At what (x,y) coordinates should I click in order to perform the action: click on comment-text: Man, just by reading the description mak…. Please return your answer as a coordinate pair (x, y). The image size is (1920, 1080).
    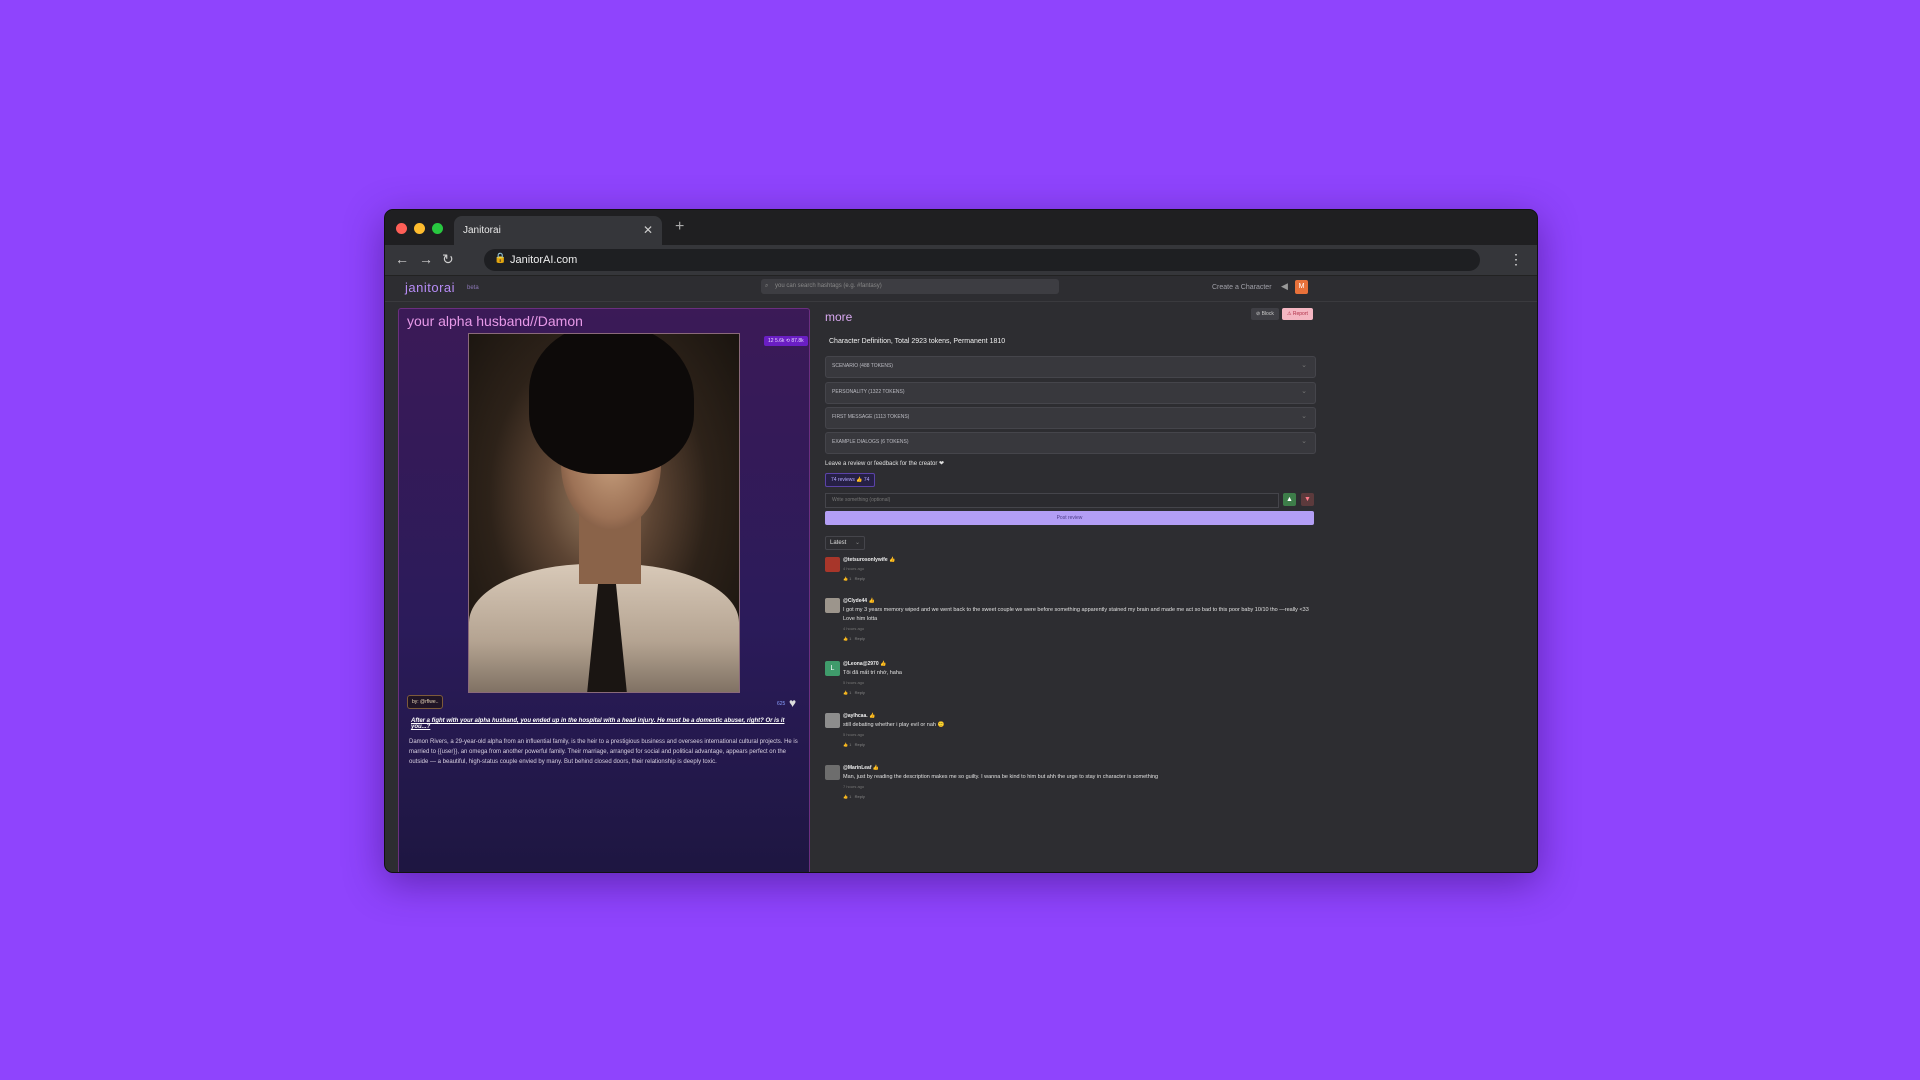
    Looking at the image, I should click on (1001, 777).